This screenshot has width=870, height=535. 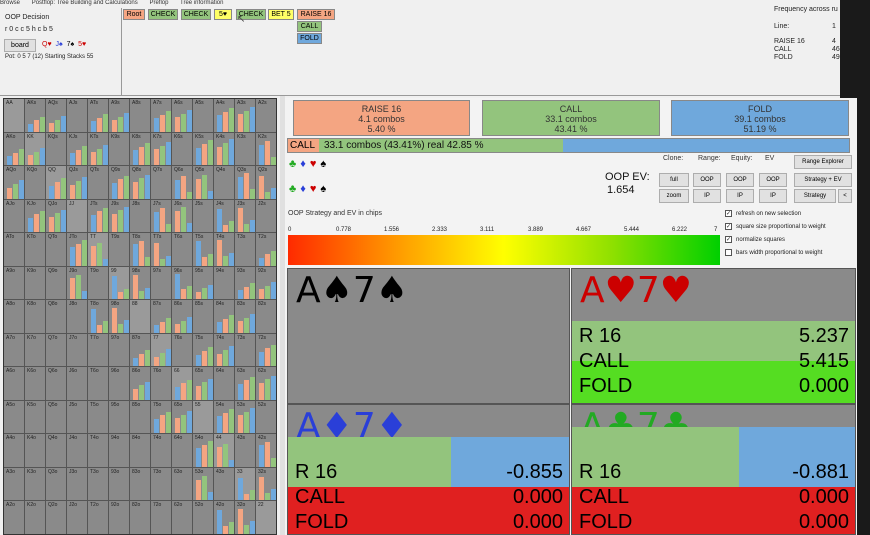 I want to click on hand-cell: 84s, so click(x=224, y=316).